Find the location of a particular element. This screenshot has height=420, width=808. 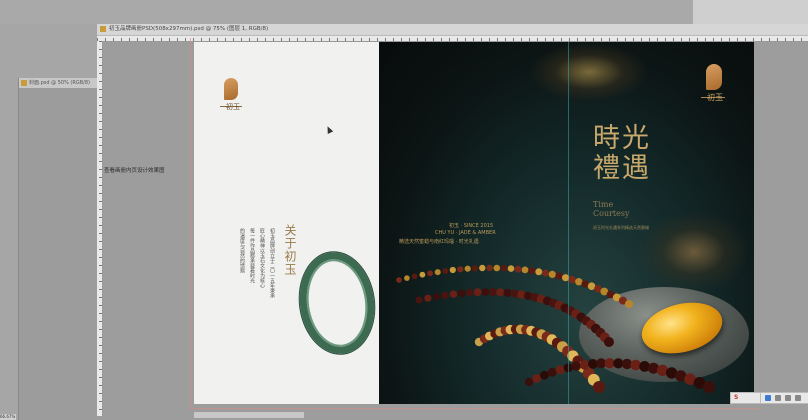

background-document-window: 封面.psd @ 50% (RGB/8) is located at coordinates (61, 249).